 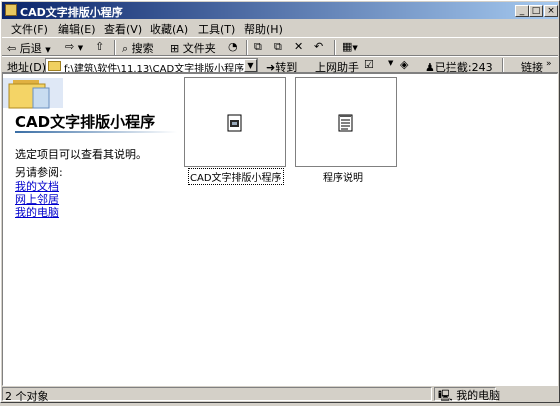 What do you see at coordinates (70, 46) in the screenshot?
I see `forward-arrow-icon: ⇨` at bounding box center [70, 46].